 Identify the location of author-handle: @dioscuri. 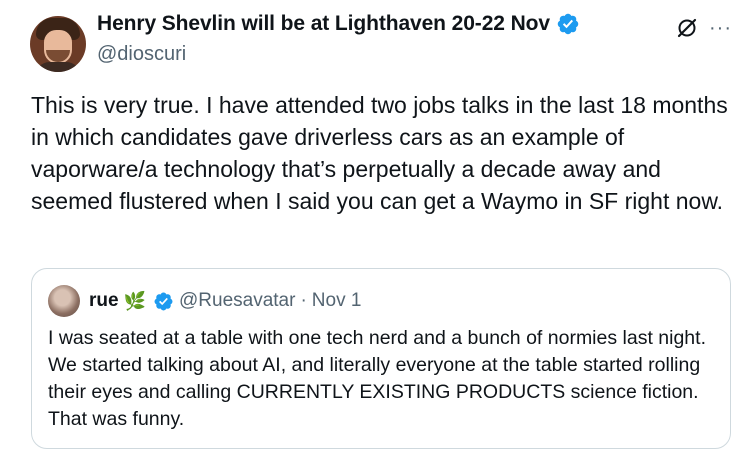
(141, 54).